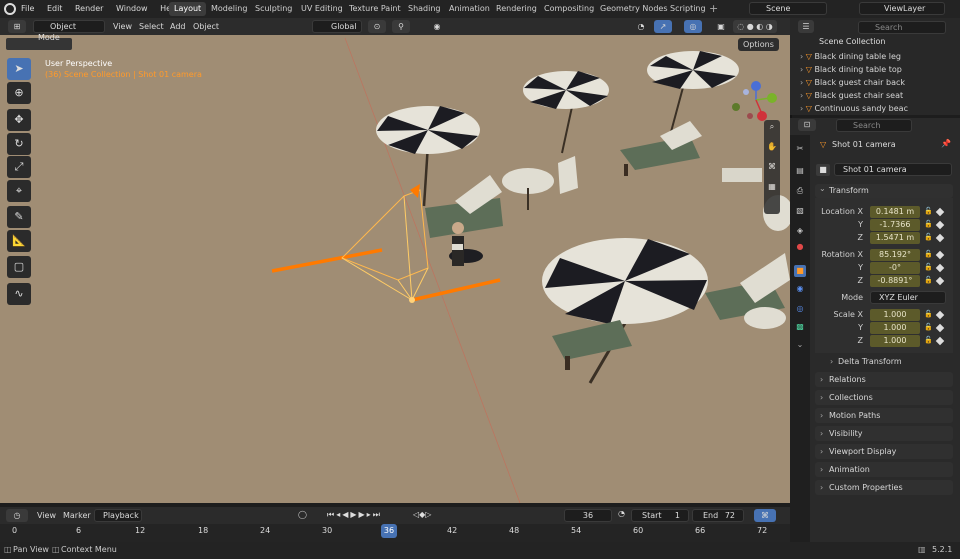 This screenshot has width=960, height=559. What do you see at coordinates (879, 69) in the screenshot?
I see `outliner-item: › ▽ Black dining table top` at bounding box center [879, 69].